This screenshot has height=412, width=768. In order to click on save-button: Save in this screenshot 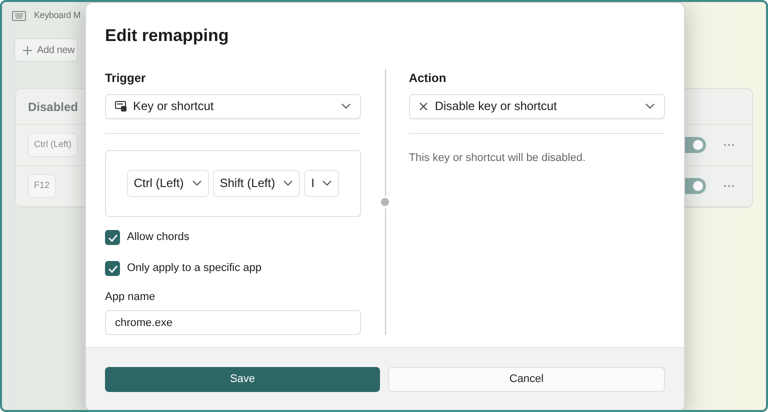, I will do `click(242, 379)`.